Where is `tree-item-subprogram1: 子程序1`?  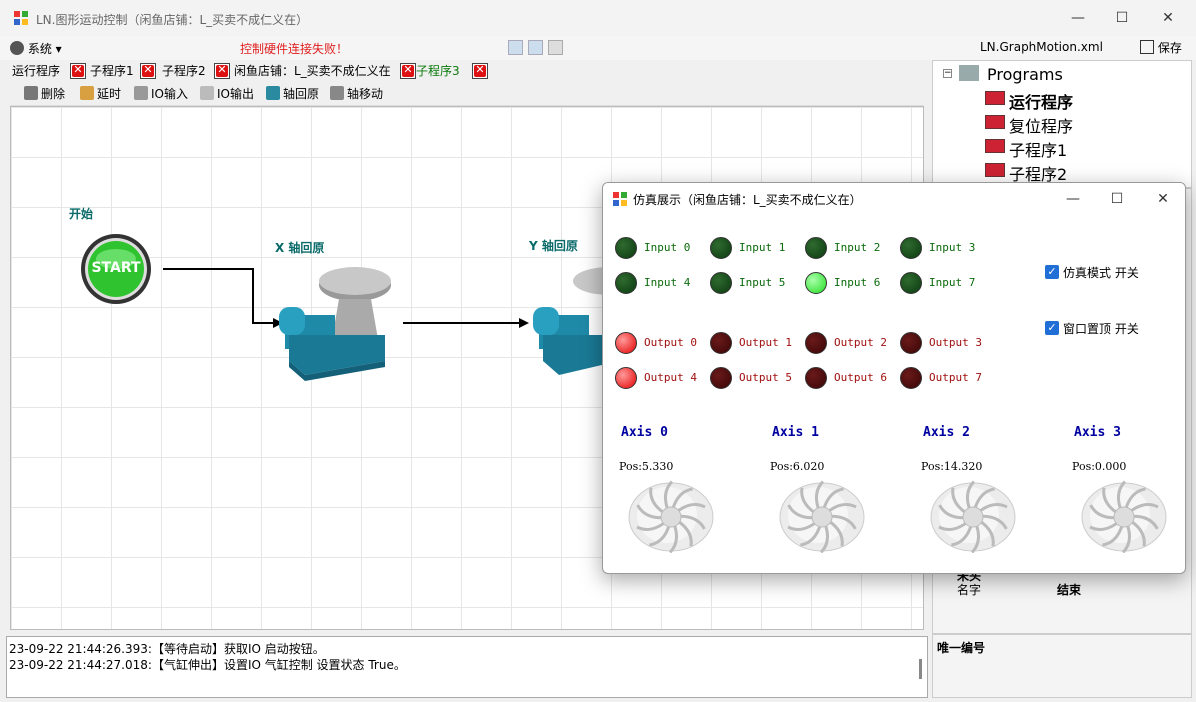
tree-item-subprogram1: 子程序1 is located at coordinates (1038, 149).